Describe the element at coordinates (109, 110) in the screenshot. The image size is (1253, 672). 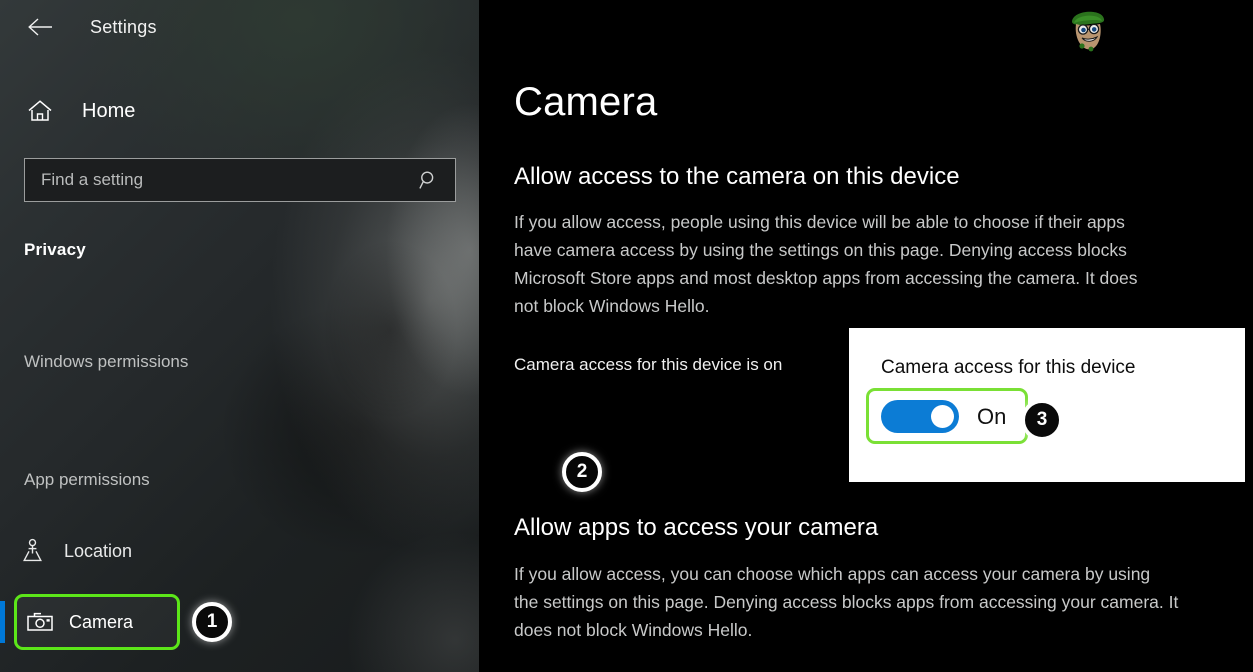
I see `sidebar-item-home-label: Home` at that location.